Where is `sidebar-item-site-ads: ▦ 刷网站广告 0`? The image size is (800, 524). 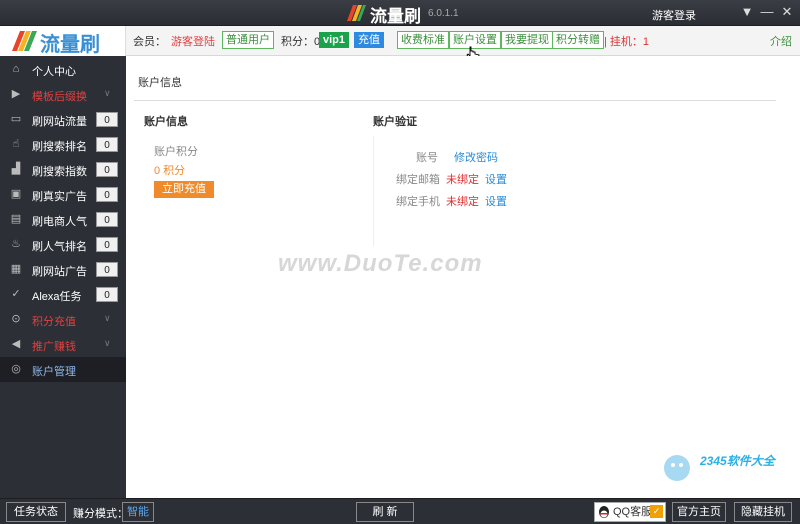
sidebar-item-site-ads: ▦ 刷网站广告 0 is located at coordinates (63, 269).